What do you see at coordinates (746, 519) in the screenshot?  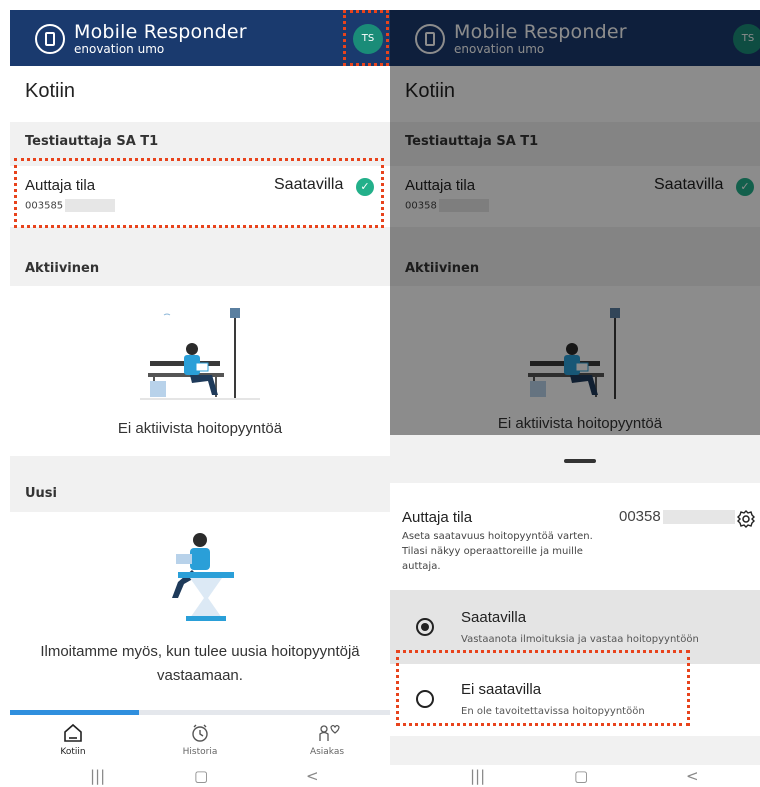 I see `gear-icon` at bounding box center [746, 519].